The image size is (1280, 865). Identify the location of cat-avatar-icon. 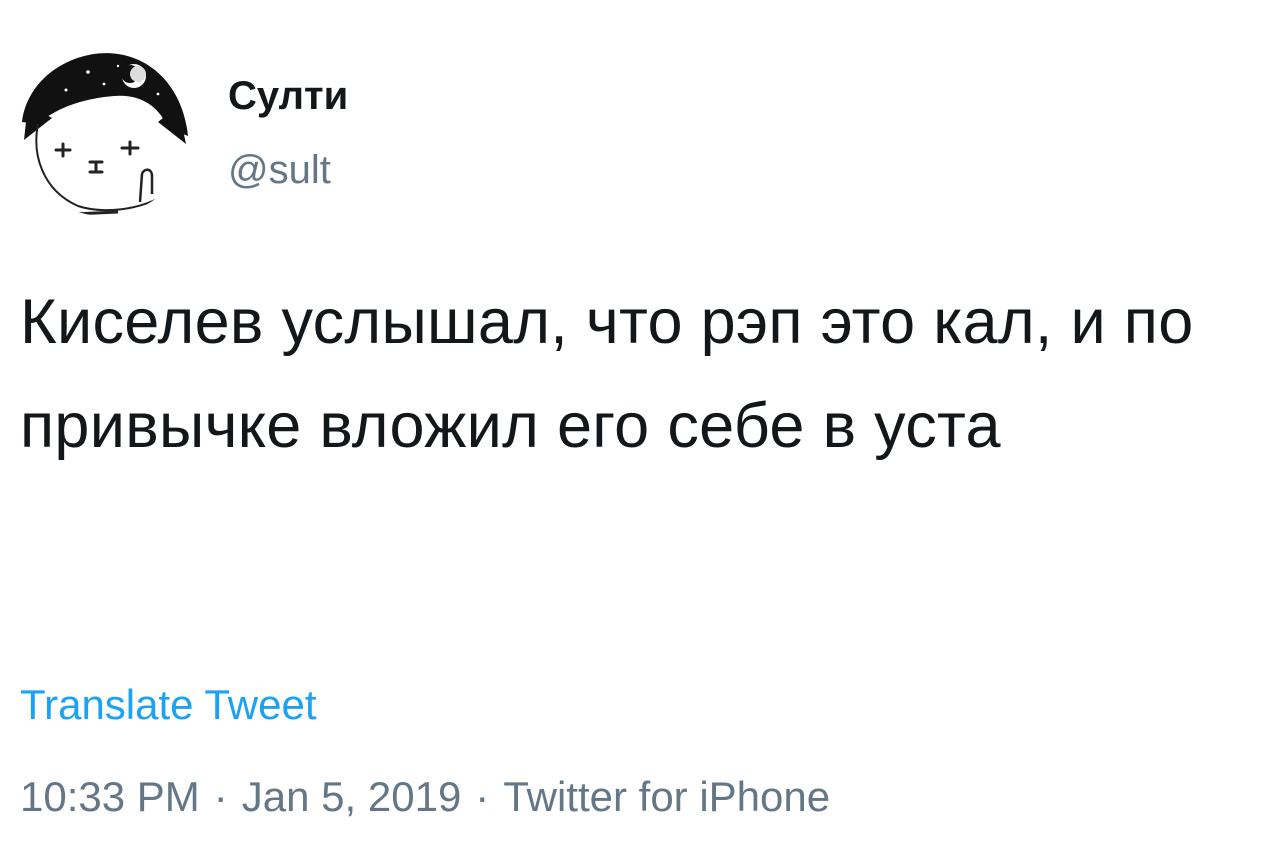
(105, 134).